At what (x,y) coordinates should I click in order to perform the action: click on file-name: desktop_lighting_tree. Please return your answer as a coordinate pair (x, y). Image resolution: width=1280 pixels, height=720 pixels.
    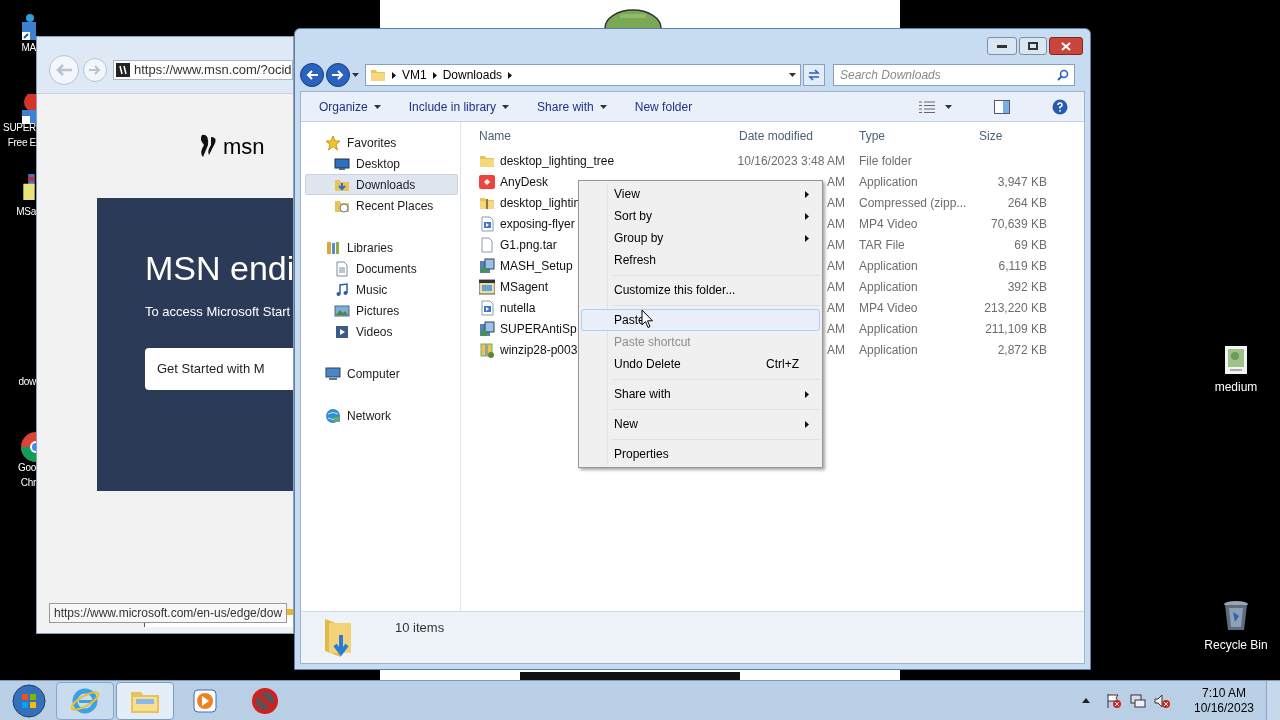
    Looking at the image, I should click on (557, 160).